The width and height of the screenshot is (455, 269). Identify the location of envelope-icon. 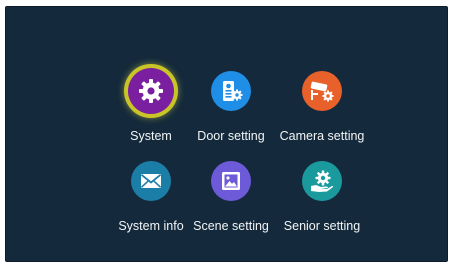
(151, 181).